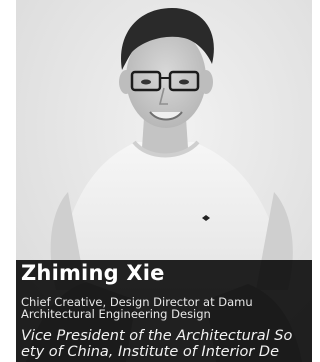  What do you see at coordinates (157, 336) in the screenshot?
I see `bio-line-1: Vice President of the Architectural So` at bounding box center [157, 336].